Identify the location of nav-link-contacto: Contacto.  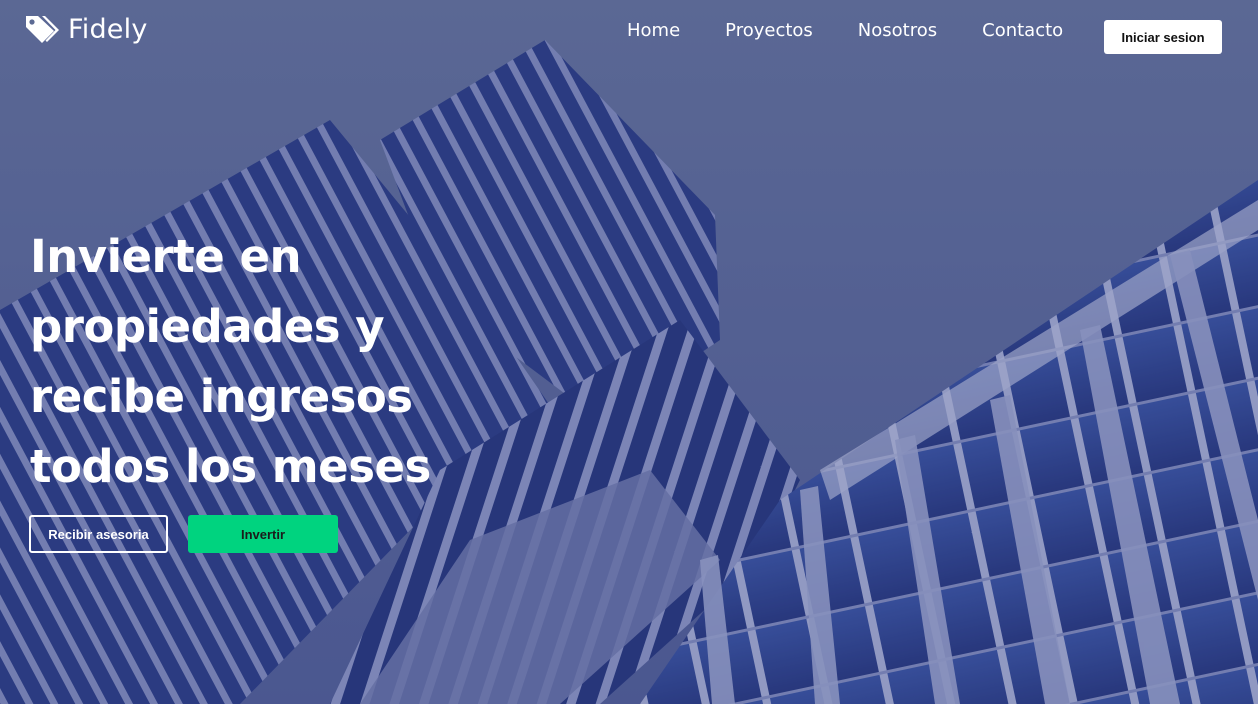
(1022, 30).